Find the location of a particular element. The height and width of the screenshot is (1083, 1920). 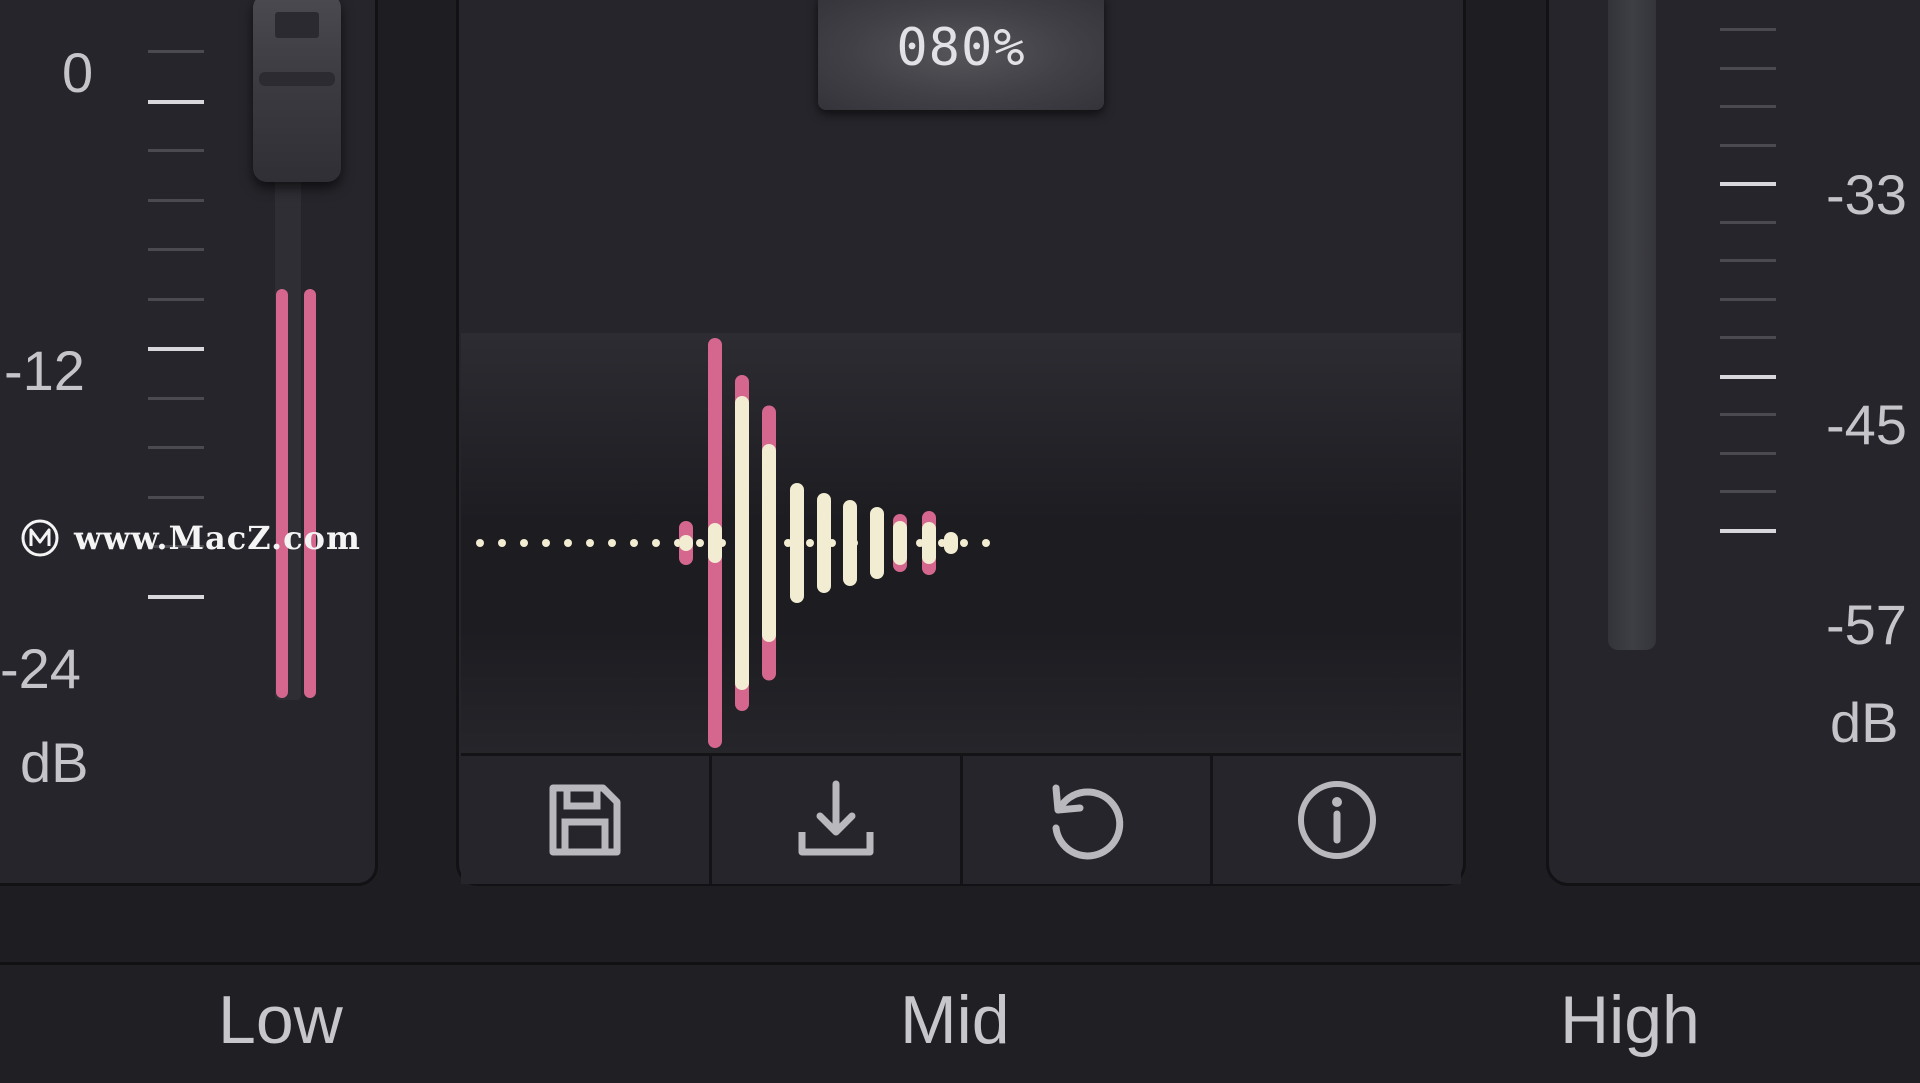

high-unit-label: dB is located at coordinates (1864, 722).